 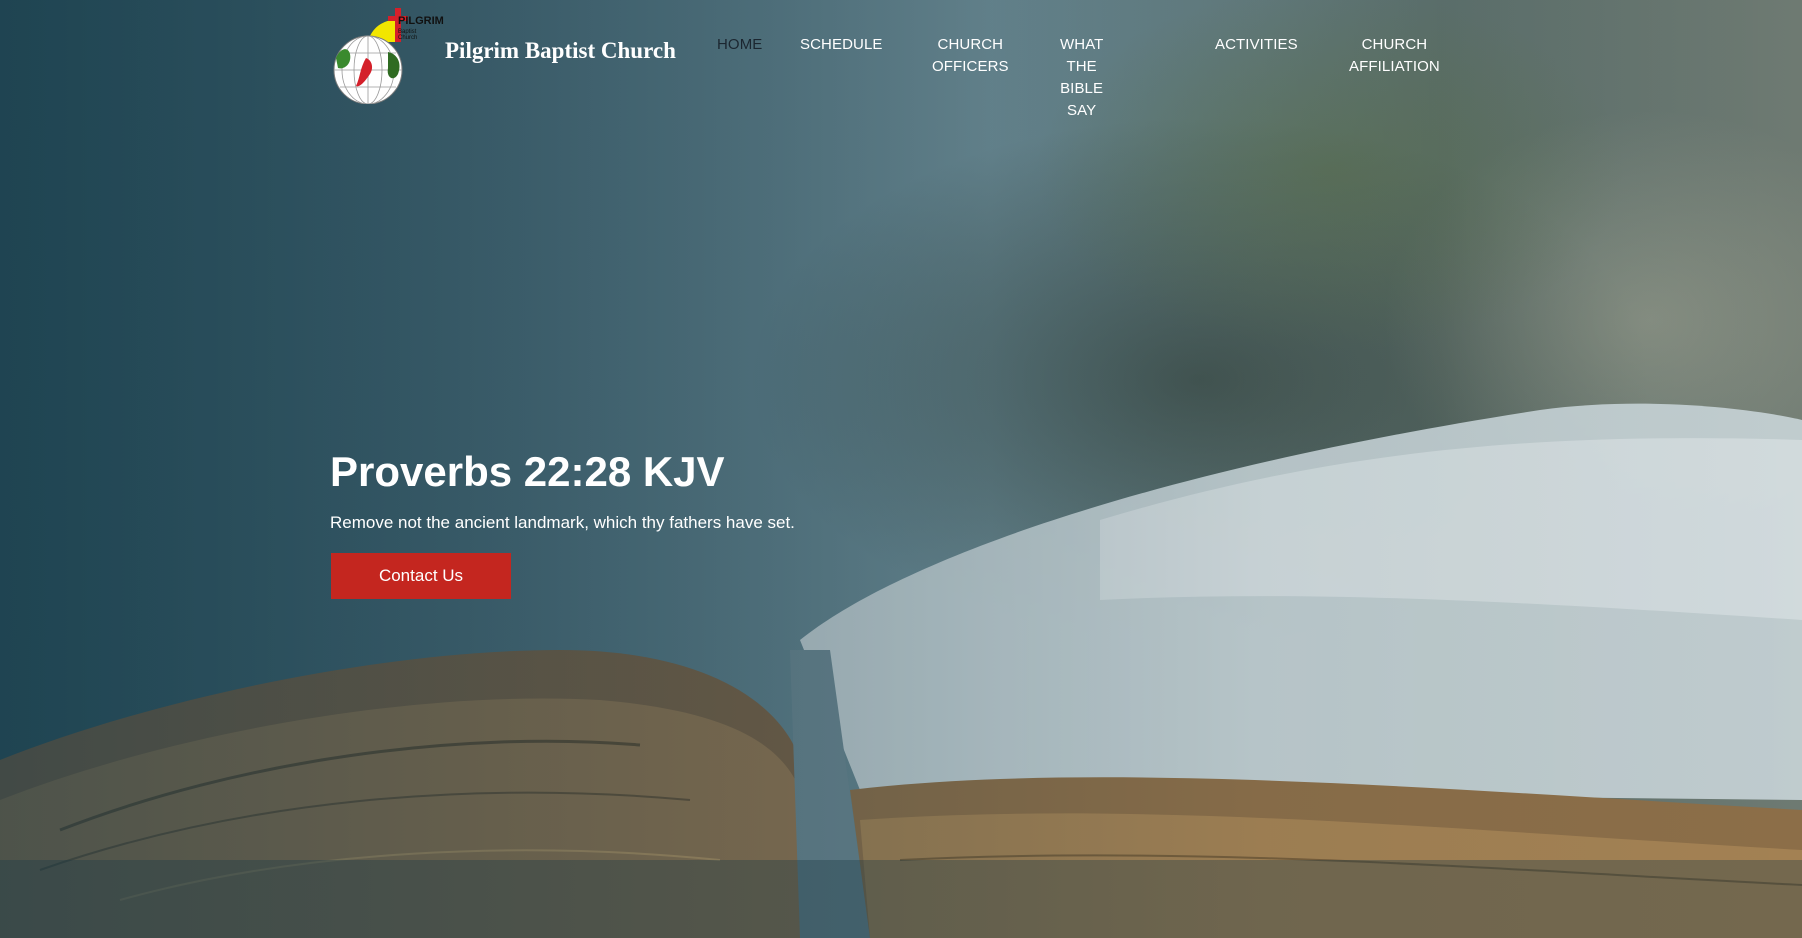 What do you see at coordinates (739, 45) in the screenshot?
I see `nav-home: HOME` at bounding box center [739, 45].